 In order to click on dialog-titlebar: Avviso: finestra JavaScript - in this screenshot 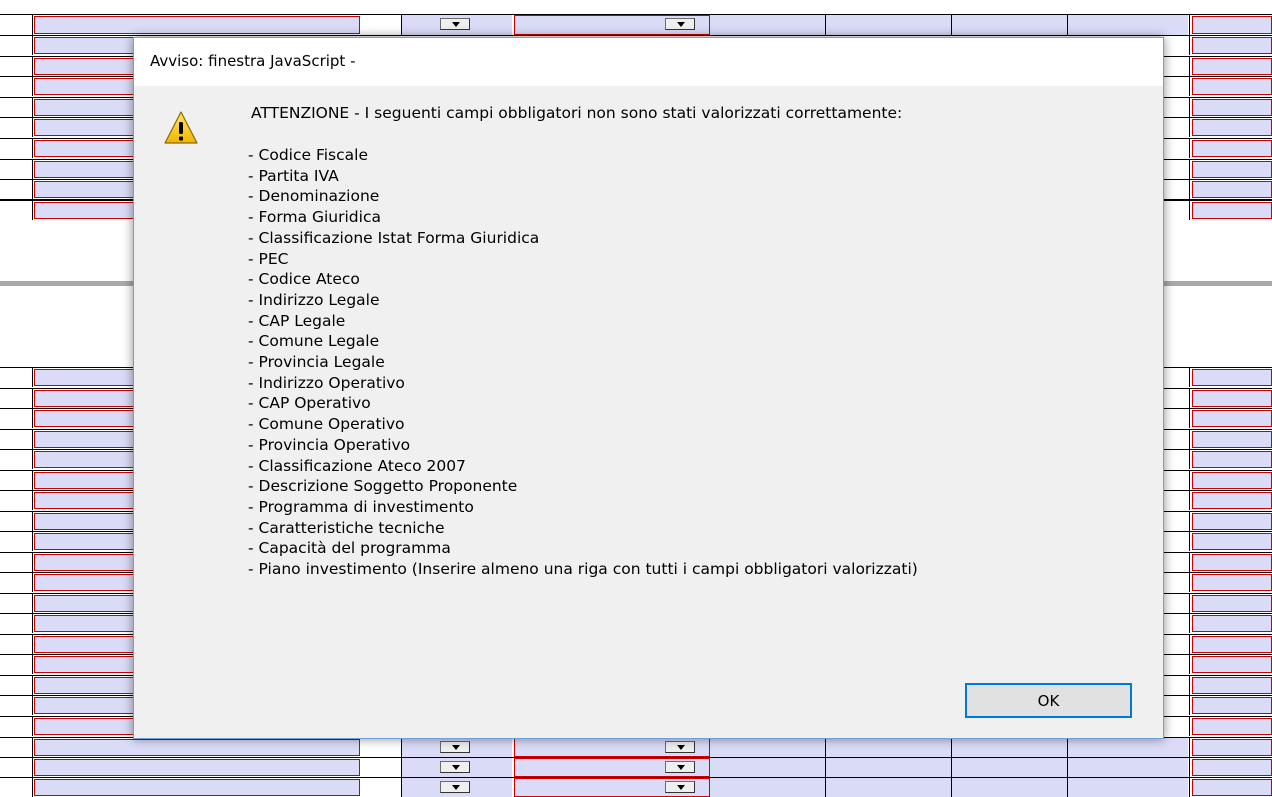, I will do `click(648, 62)`.